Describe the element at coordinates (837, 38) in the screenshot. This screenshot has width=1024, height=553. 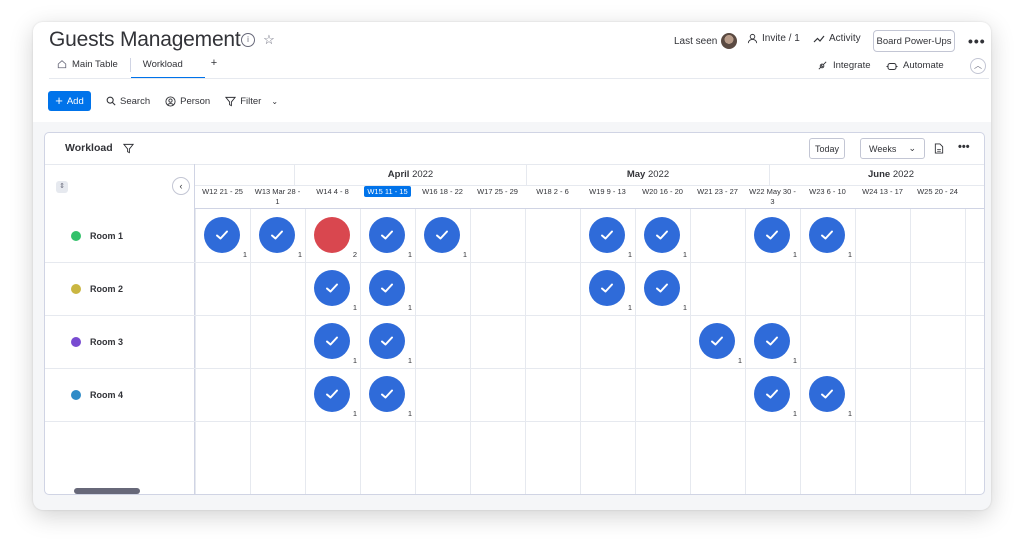
I see `activity-button: Activity` at that location.